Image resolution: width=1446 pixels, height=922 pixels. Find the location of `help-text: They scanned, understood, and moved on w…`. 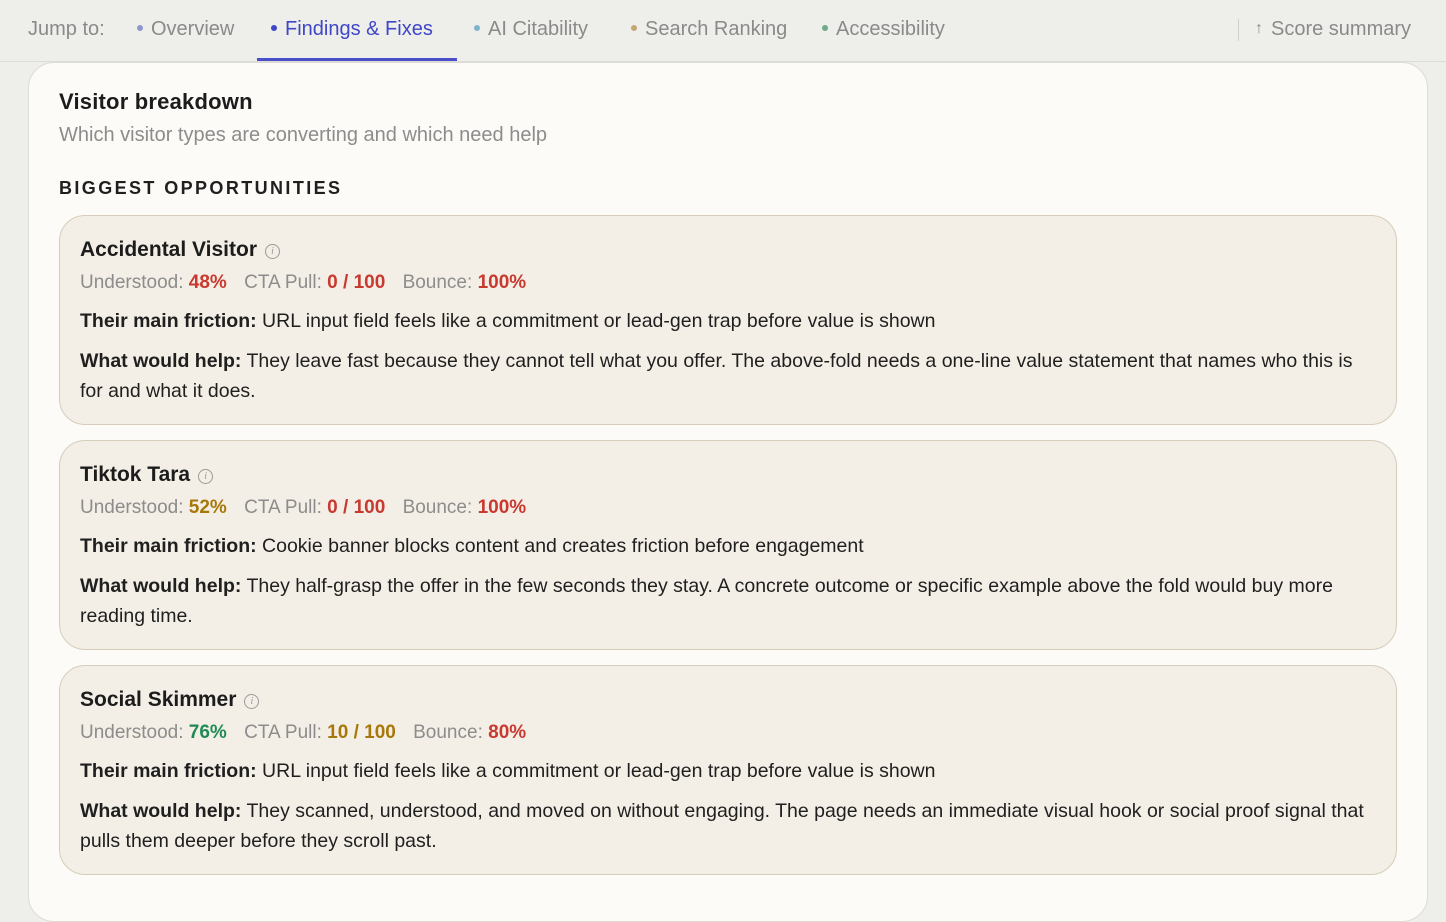

help-text: They scanned, understood, and moved on w… is located at coordinates (722, 826).